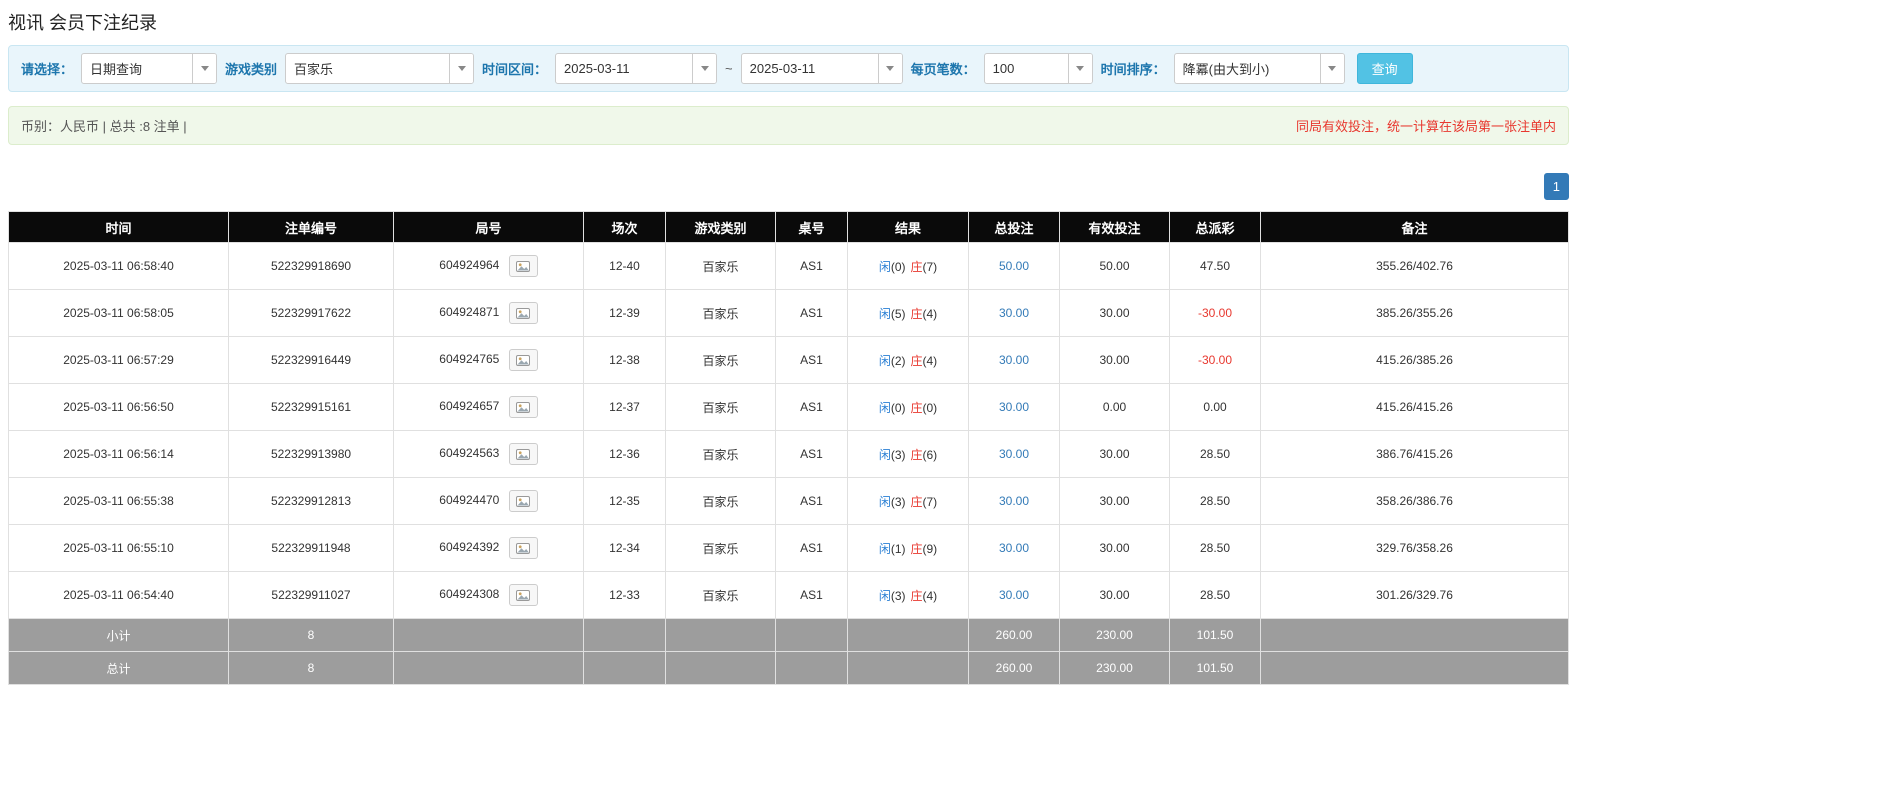  Describe the element at coordinates (704, 68) in the screenshot. I see `date-from-dropdown-button` at that location.